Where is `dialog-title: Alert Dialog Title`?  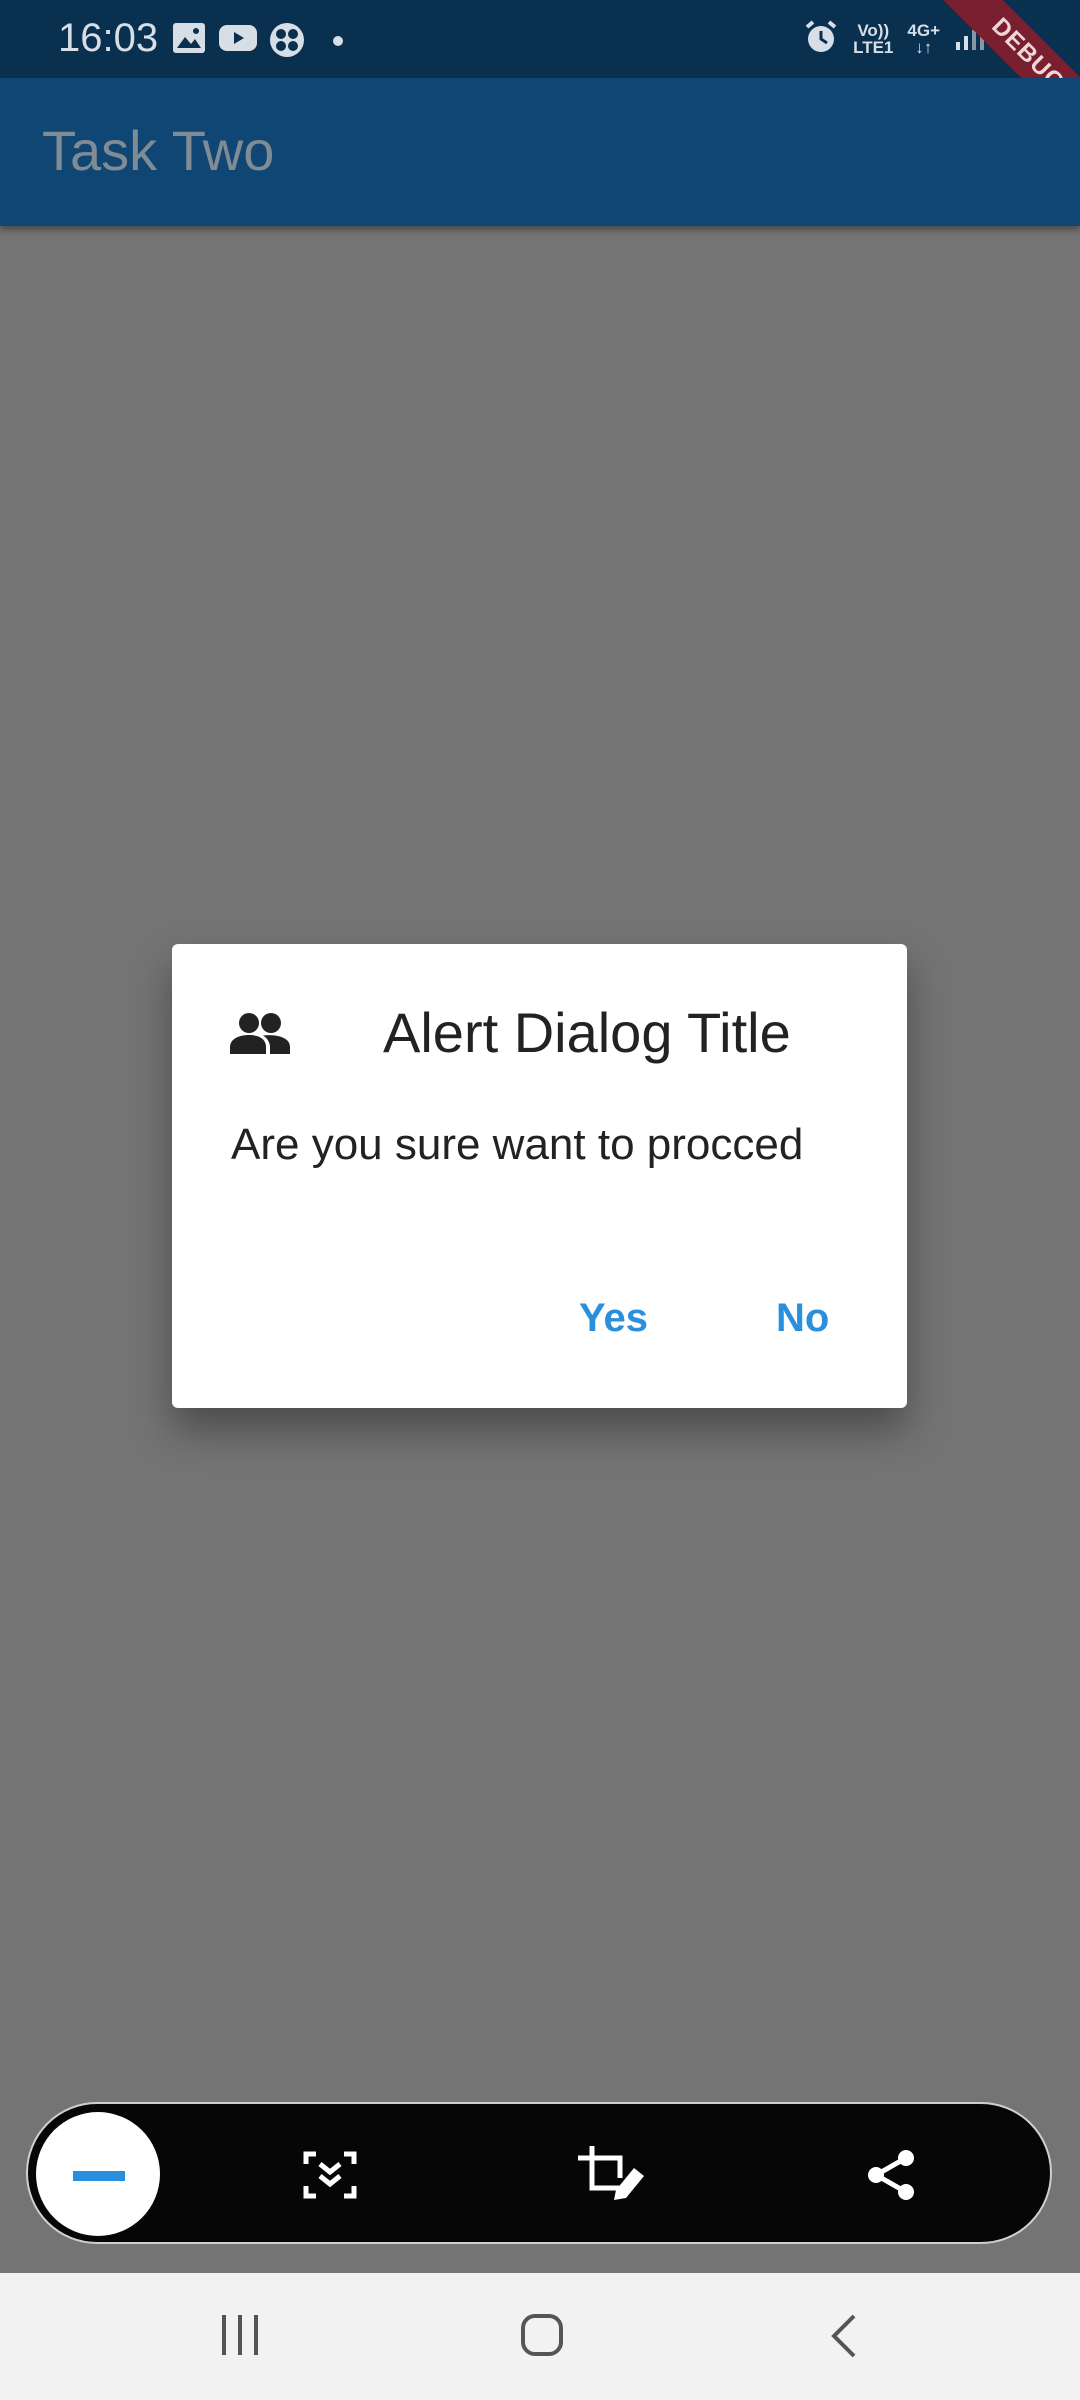
dialog-title: Alert Dialog Title is located at coordinates (587, 1032).